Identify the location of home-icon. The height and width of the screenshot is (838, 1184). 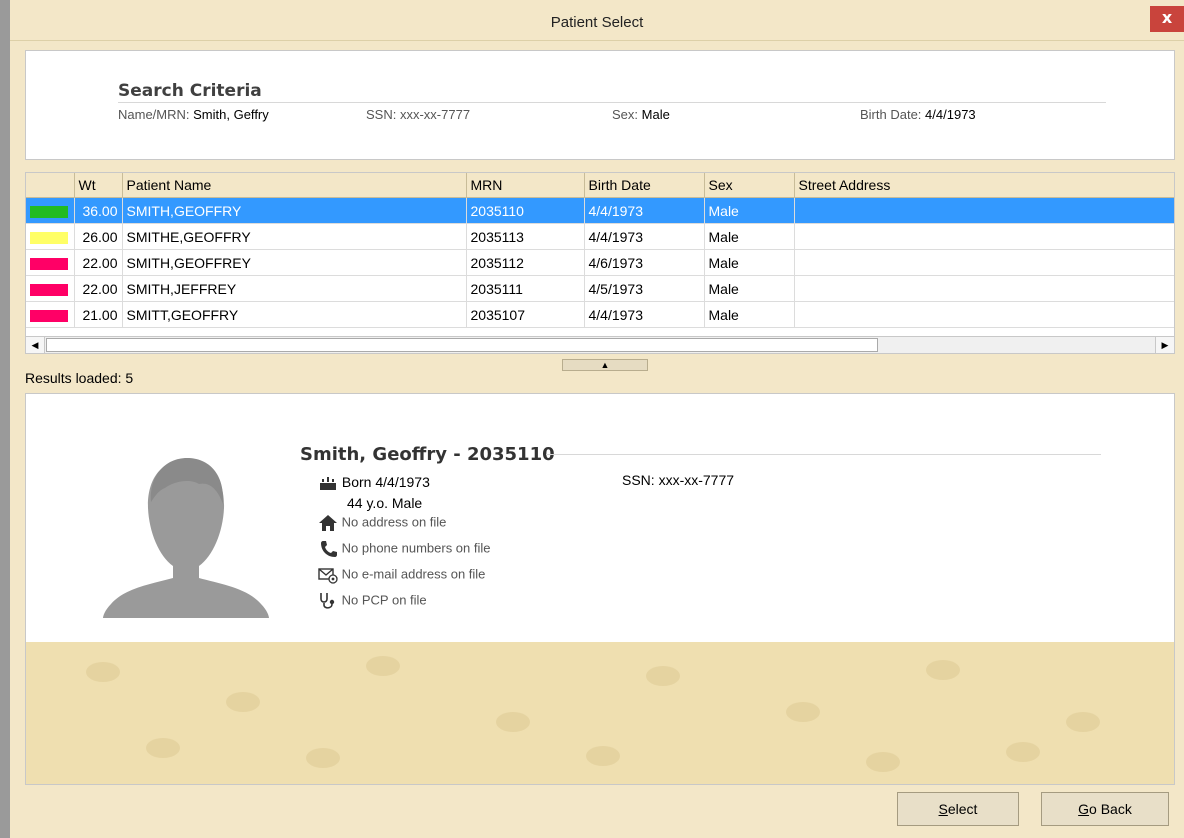
(328, 523).